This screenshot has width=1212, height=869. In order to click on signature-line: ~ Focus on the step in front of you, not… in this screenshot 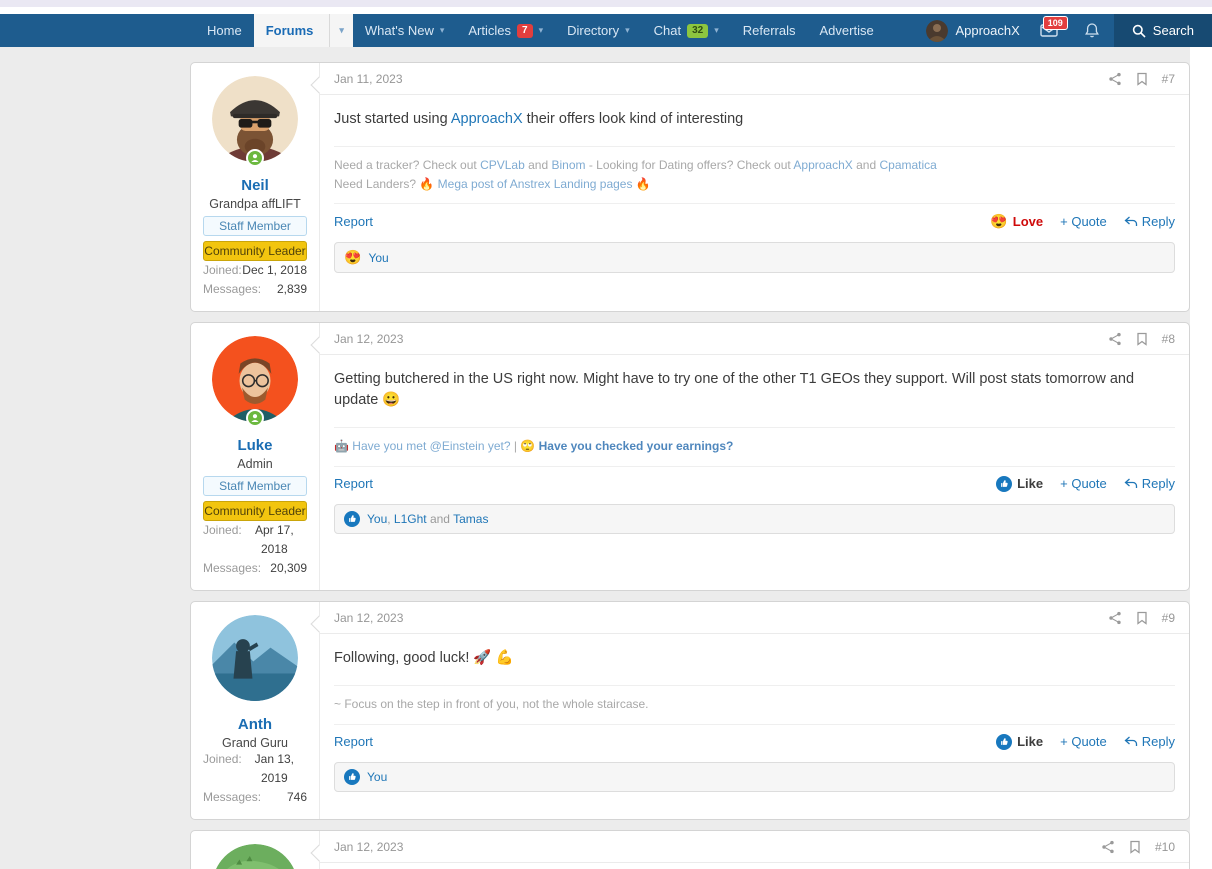, I will do `click(491, 704)`.